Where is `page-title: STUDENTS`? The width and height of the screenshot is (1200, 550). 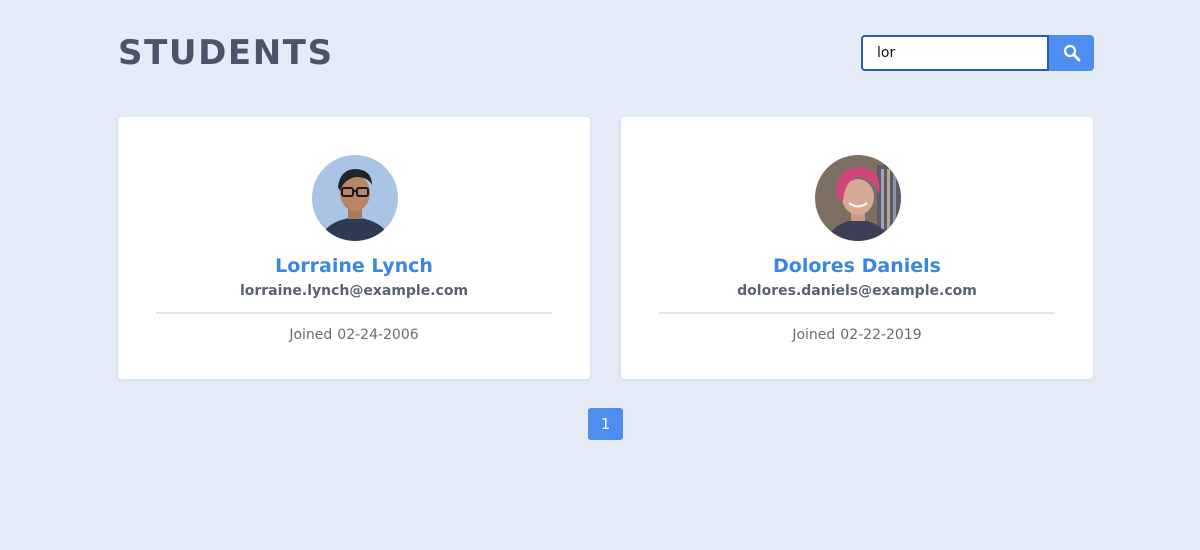
page-title: STUDENTS is located at coordinates (226, 53).